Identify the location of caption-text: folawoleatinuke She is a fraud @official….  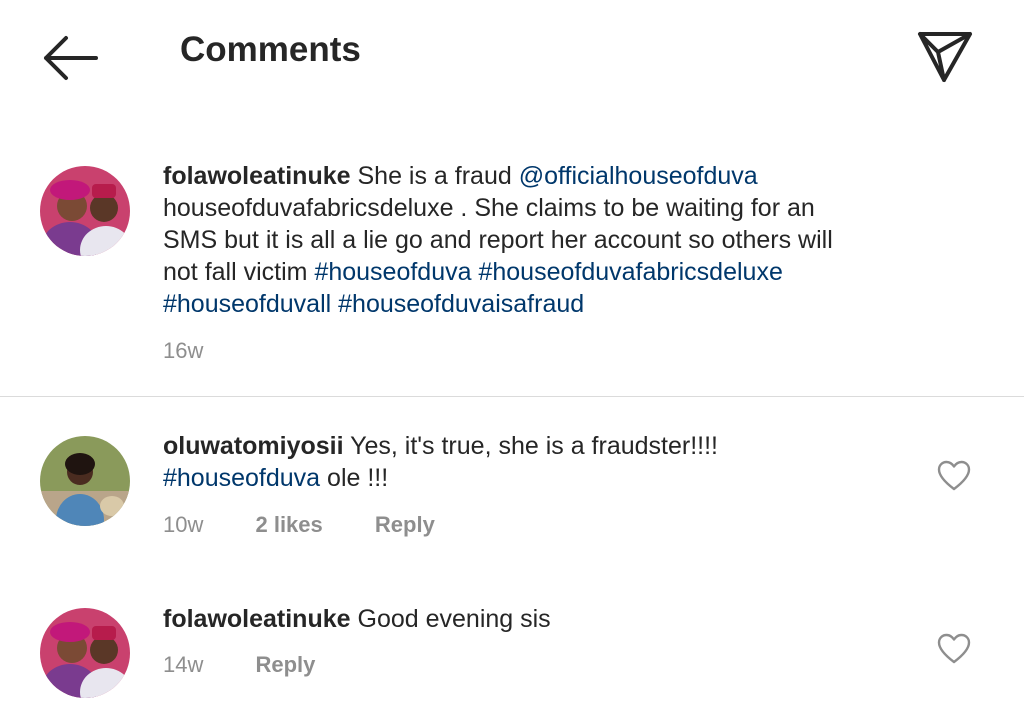
(498, 240).